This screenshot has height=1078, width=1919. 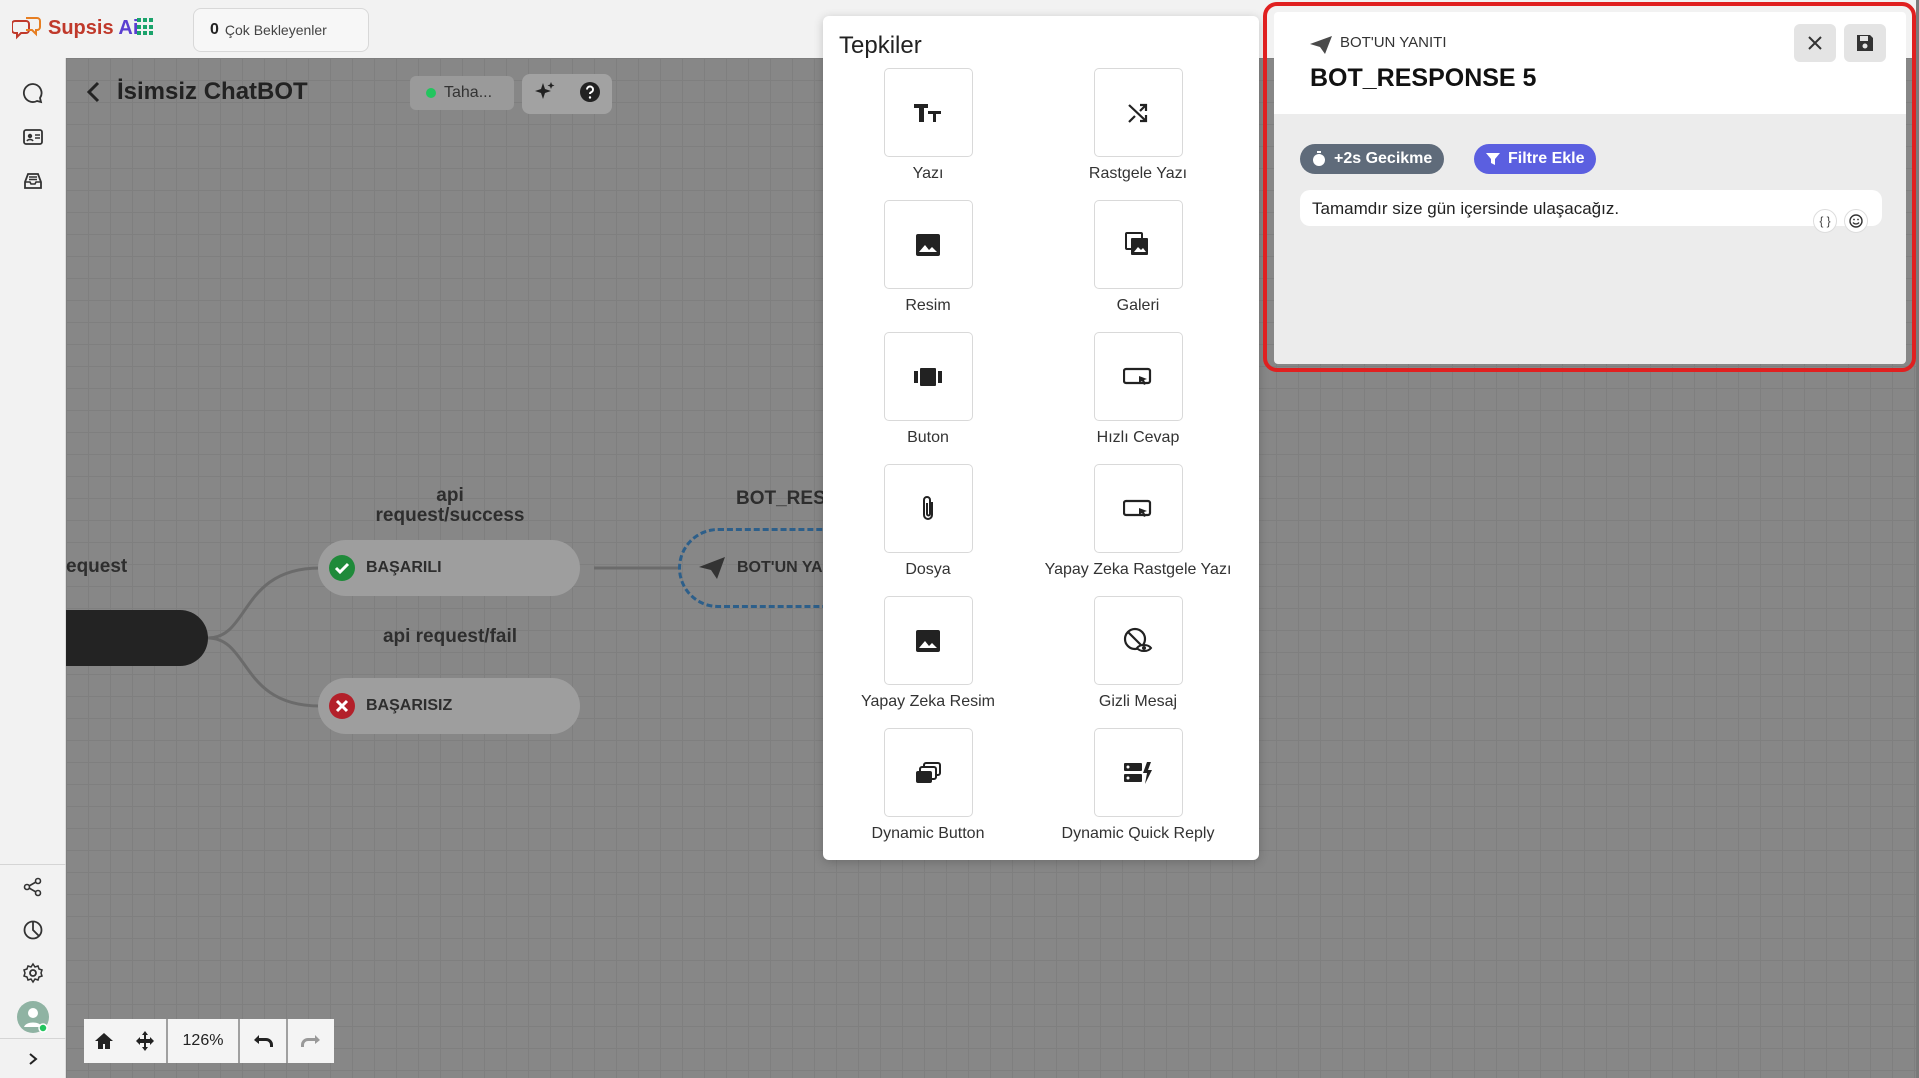 What do you see at coordinates (1138, 833) in the screenshot?
I see `reaction-tile-label: Dynamic Quick Reply` at bounding box center [1138, 833].